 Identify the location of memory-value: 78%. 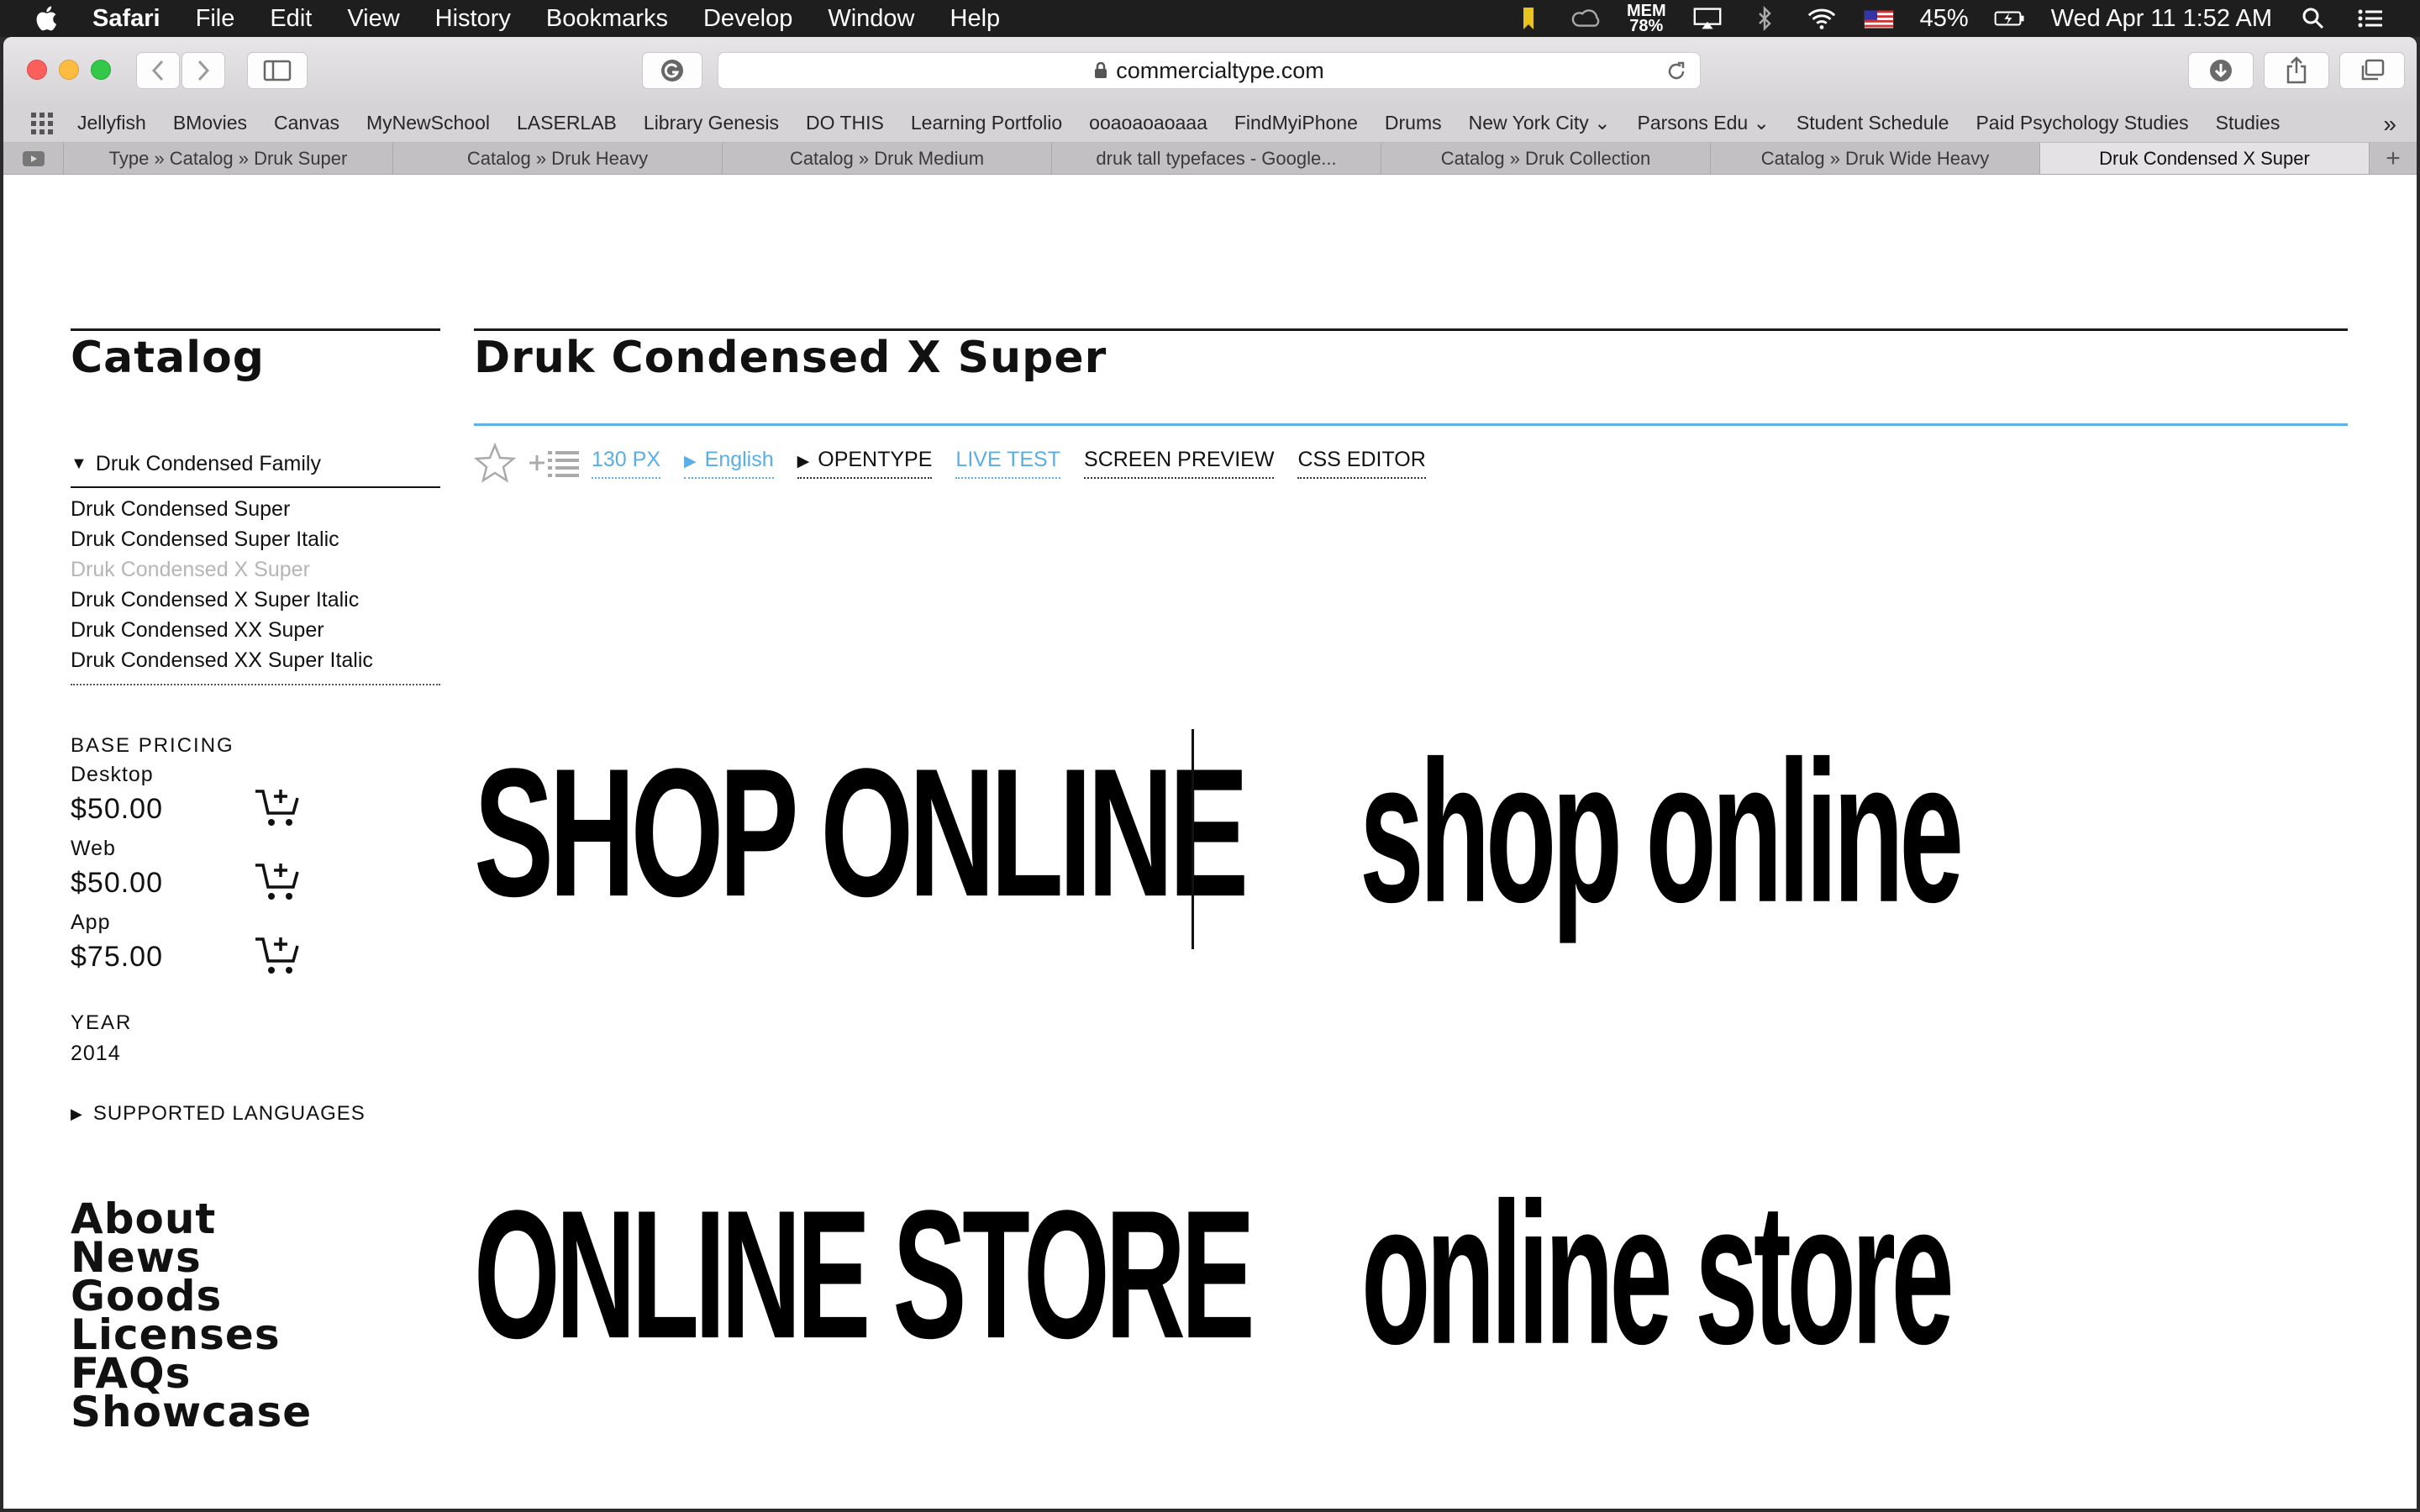
(1647, 26).